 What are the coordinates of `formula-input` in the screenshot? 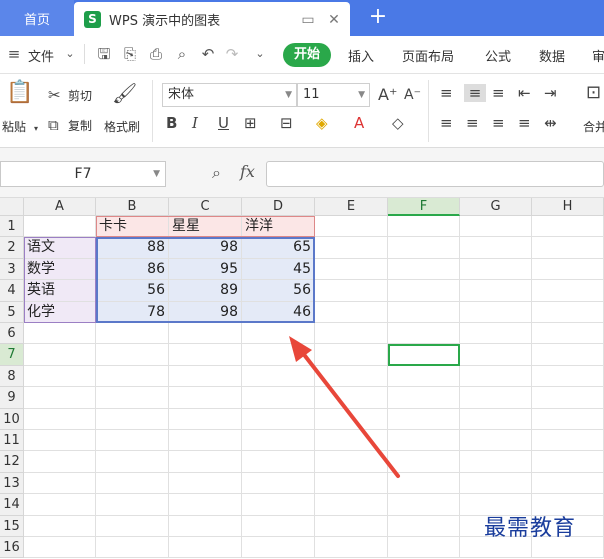 It's located at (435, 174).